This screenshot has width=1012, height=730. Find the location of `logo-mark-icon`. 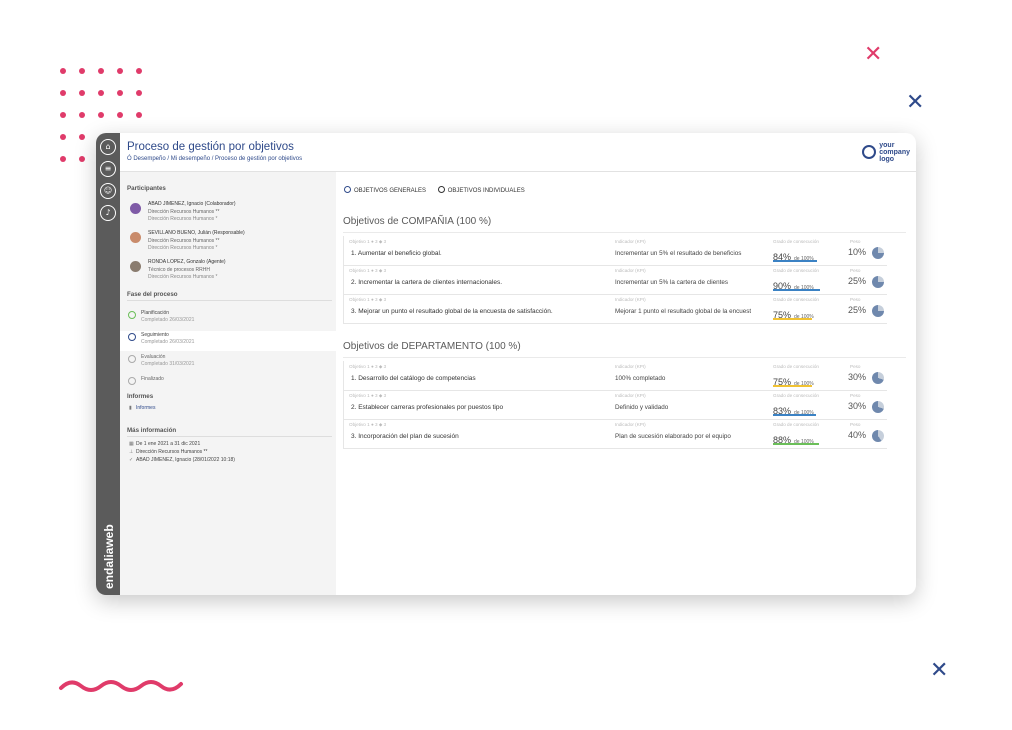

logo-mark-icon is located at coordinates (869, 152).